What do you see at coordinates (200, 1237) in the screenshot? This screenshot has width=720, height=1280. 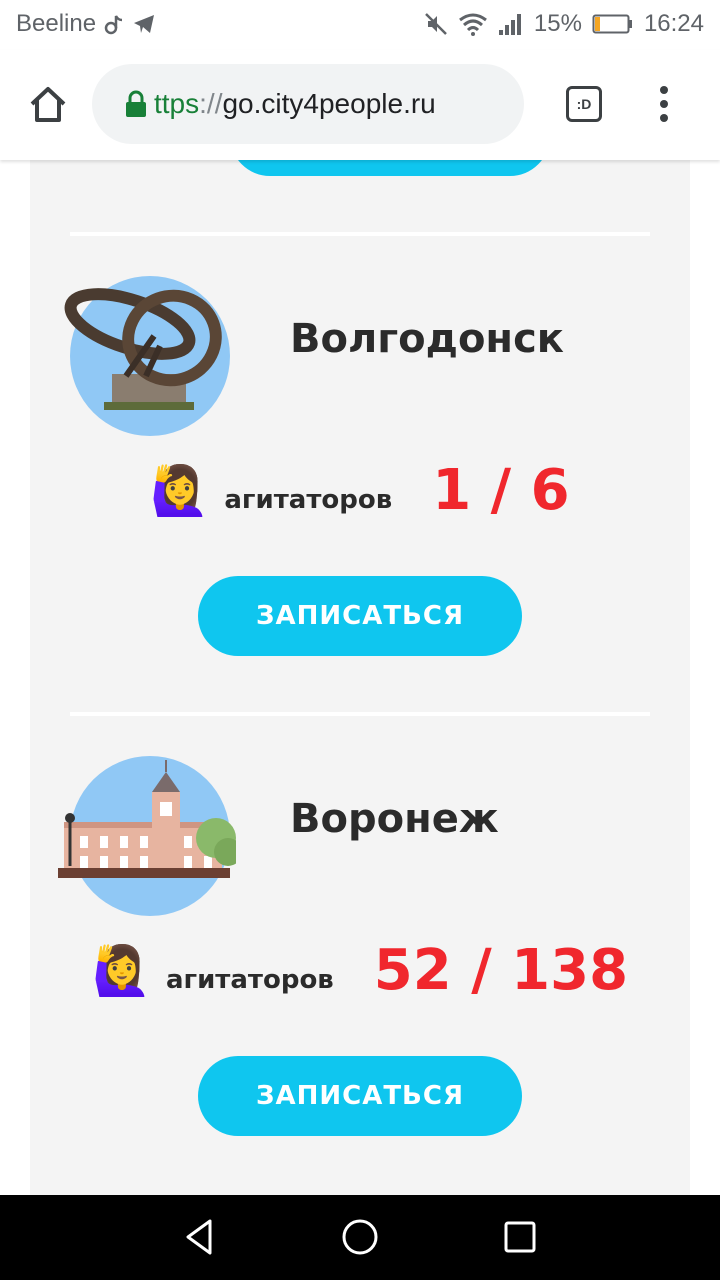 I see `back-icon` at bounding box center [200, 1237].